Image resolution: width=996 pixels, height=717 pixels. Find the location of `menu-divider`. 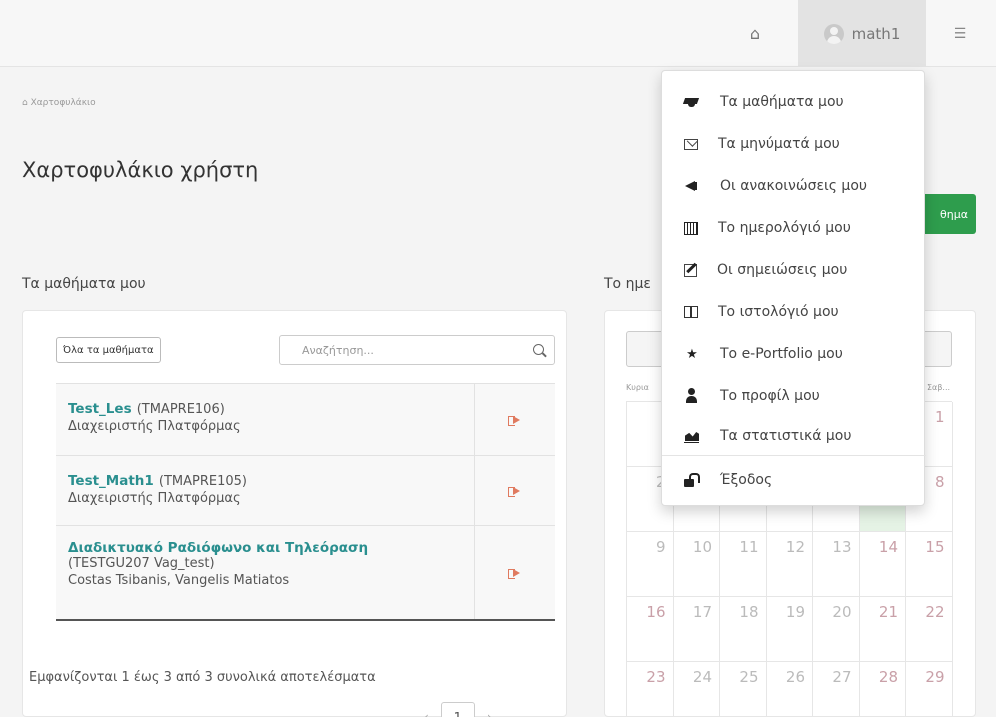

menu-divider is located at coordinates (794, 455).